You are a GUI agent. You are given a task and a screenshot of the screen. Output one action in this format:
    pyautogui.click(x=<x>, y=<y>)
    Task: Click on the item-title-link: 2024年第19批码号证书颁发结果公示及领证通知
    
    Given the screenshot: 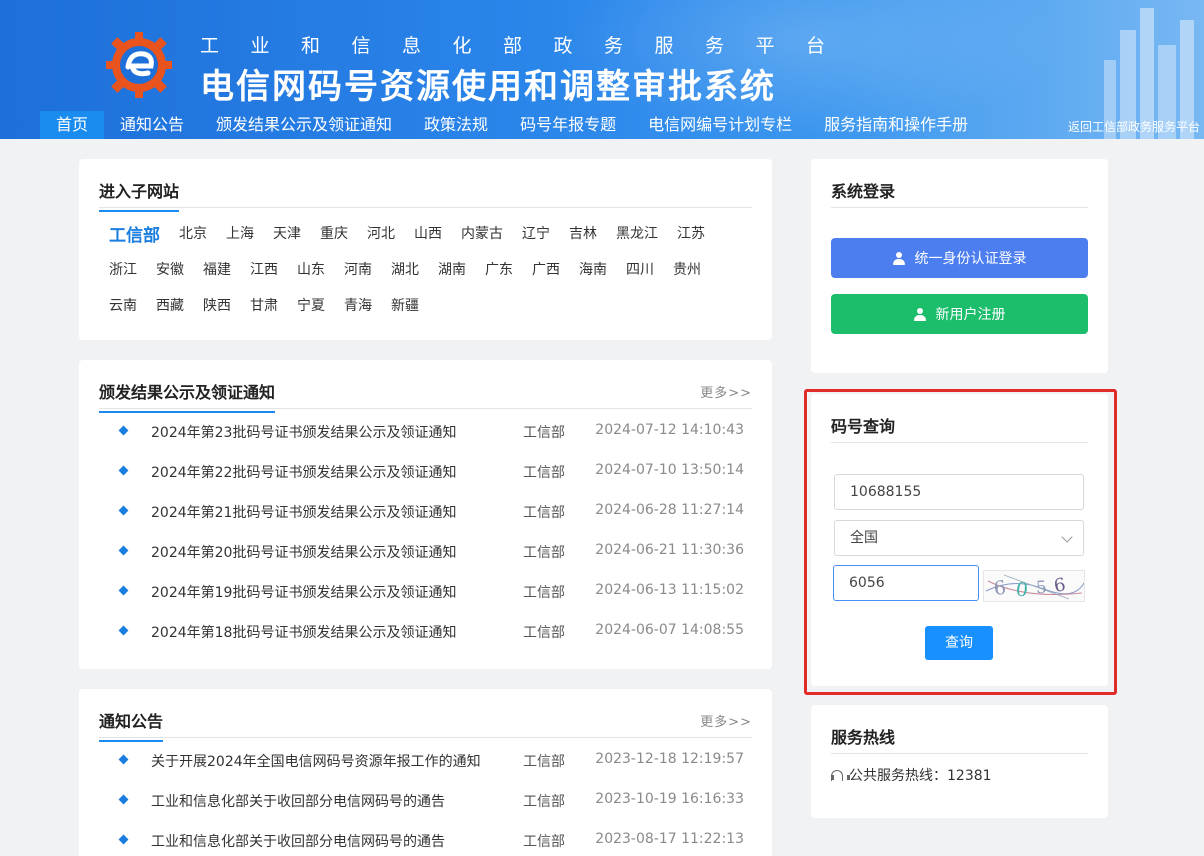 What is the action you would take?
    pyautogui.click(x=303, y=592)
    